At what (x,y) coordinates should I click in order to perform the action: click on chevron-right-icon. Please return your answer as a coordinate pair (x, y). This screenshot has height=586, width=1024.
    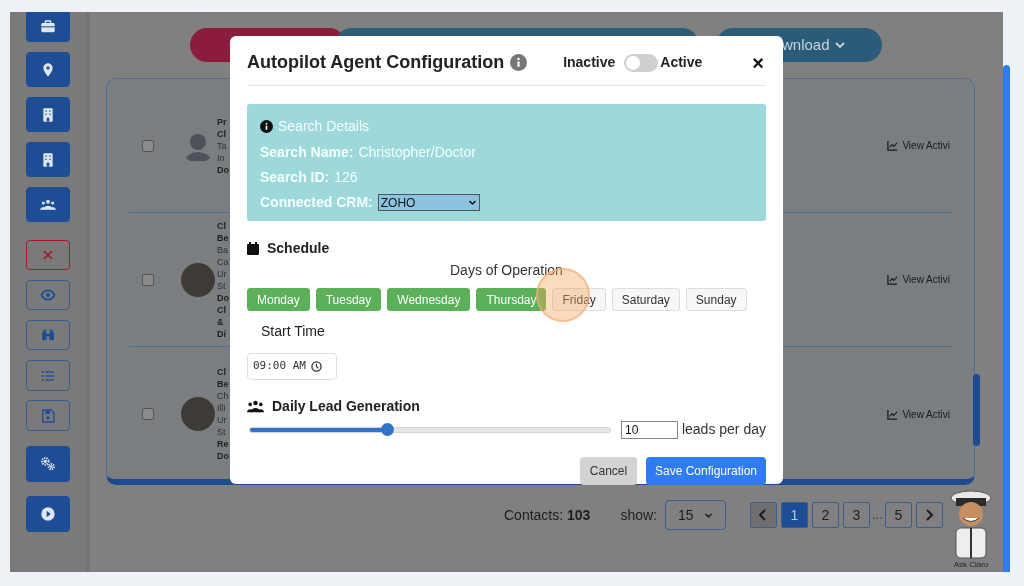
    Looking at the image, I should click on (929, 515).